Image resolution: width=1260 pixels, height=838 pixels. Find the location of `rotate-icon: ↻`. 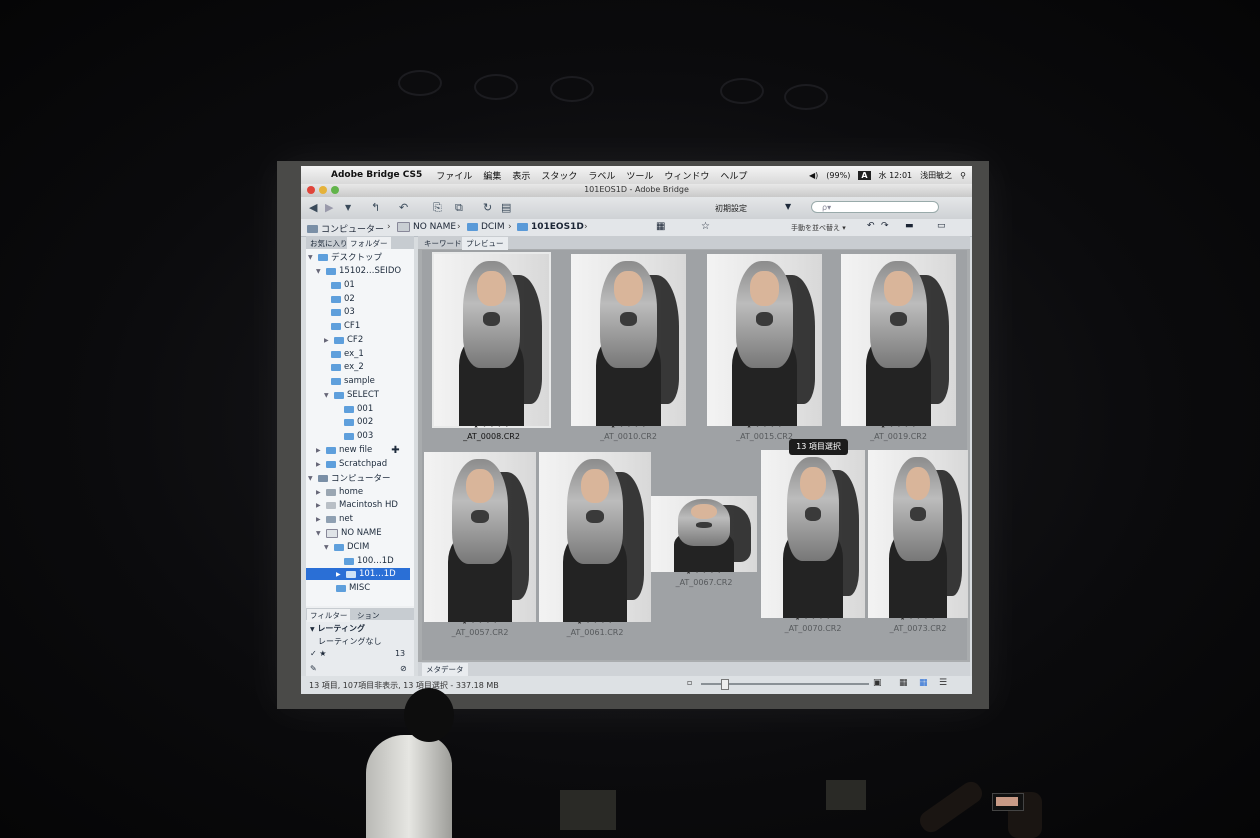

rotate-icon: ↻ is located at coordinates (487, 207).